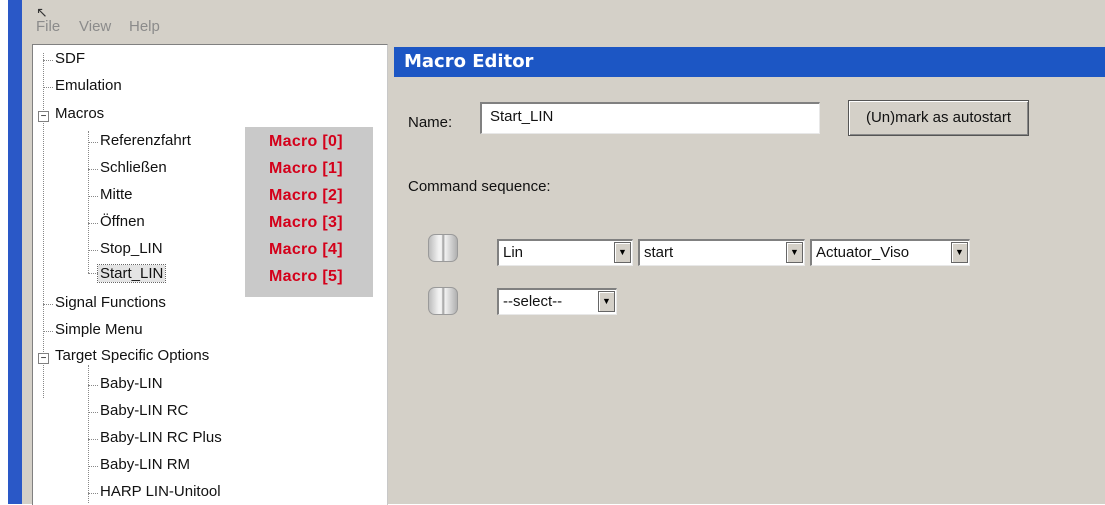 Image resolution: width=1105 pixels, height=505 pixels. I want to click on macro-label: Macro [2], so click(306, 195).